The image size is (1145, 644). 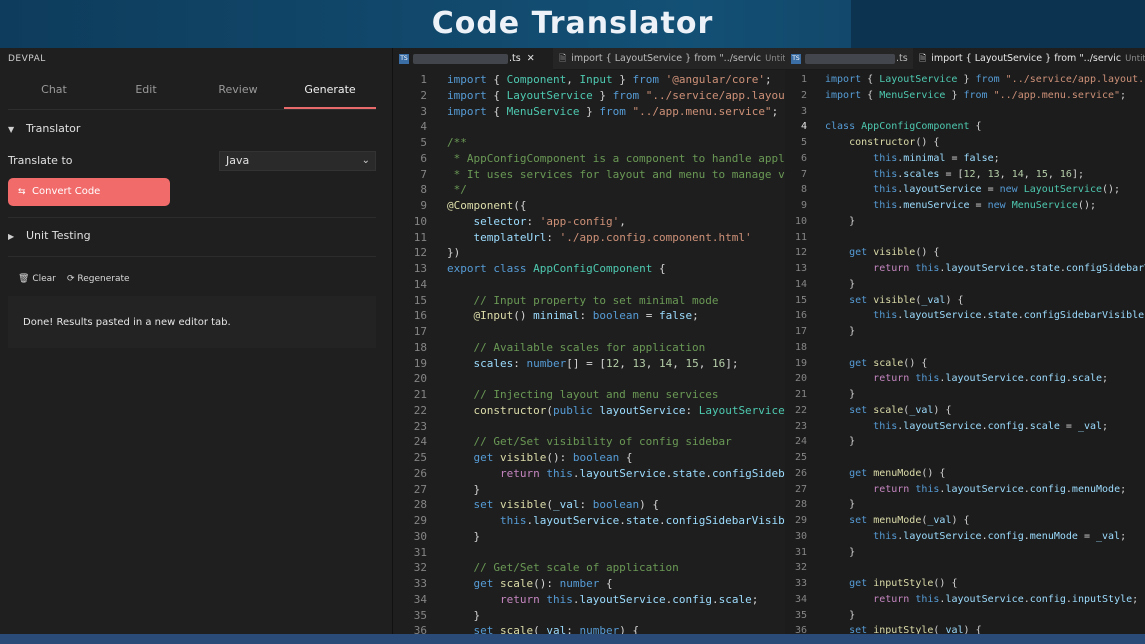 I want to click on line-number: 24, so click(x=420, y=442).